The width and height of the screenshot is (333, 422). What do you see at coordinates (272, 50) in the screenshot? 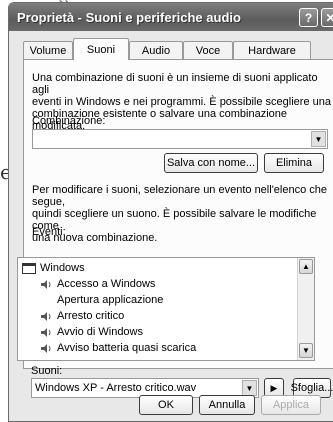
I see `tab-hardware: Hardware` at bounding box center [272, 50].